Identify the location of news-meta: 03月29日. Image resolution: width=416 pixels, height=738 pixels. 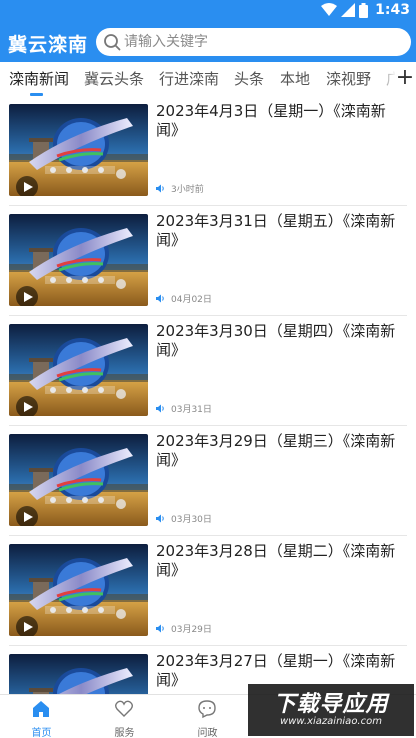
(184, 628).